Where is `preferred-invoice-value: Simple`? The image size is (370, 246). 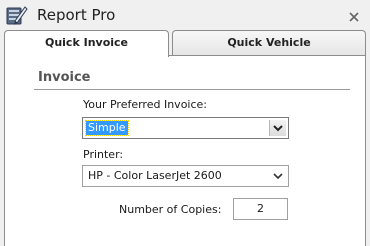 preferred-invoice-value: Simple is located at coordinates (107, 128).